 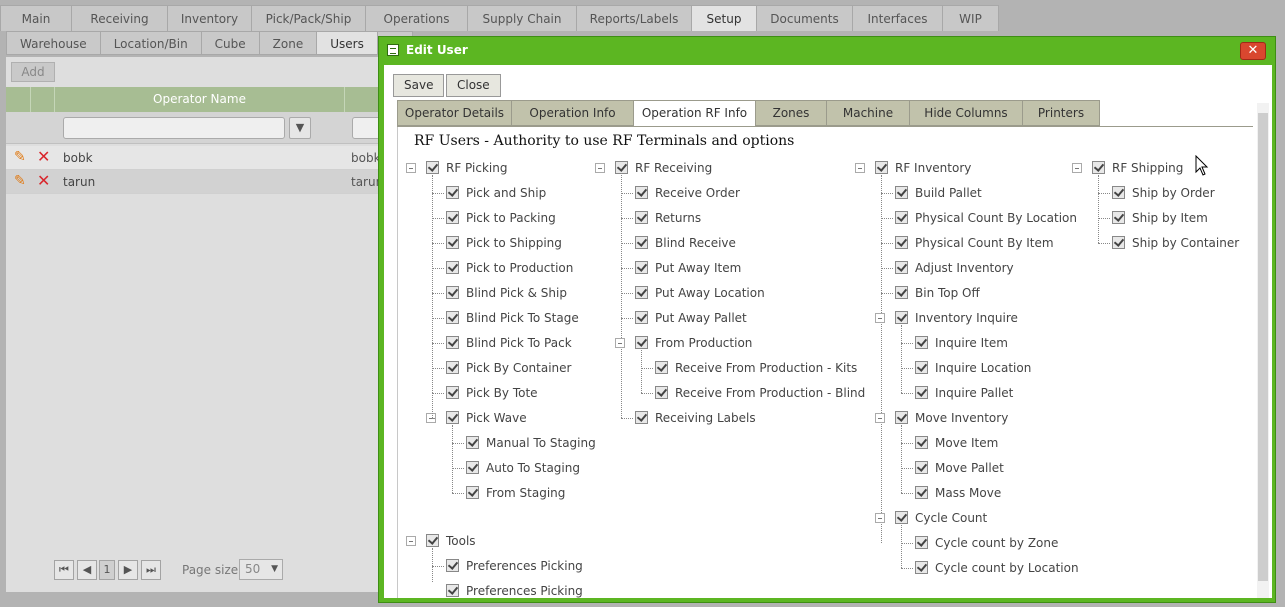 I want to click on main-tab-reports-labels: Reports/Labels, so click(x=634, y=18).